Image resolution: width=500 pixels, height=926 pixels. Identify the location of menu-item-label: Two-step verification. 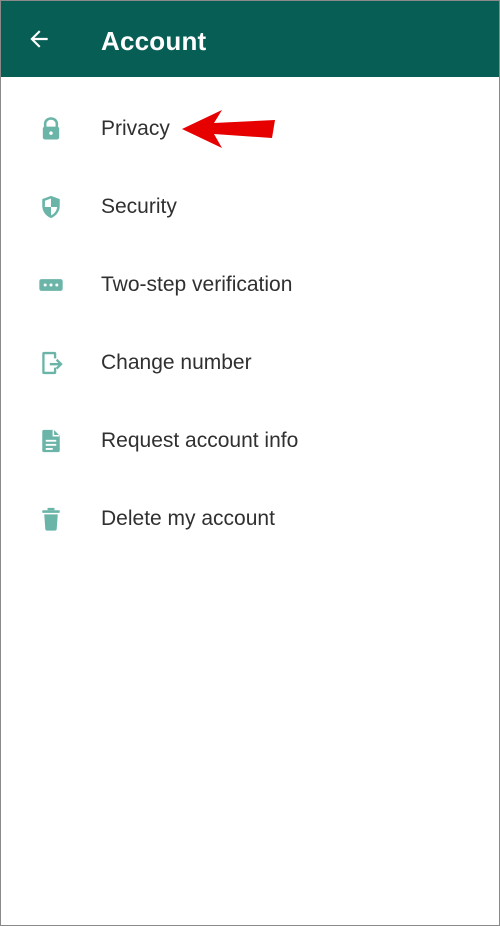
(197, 284).